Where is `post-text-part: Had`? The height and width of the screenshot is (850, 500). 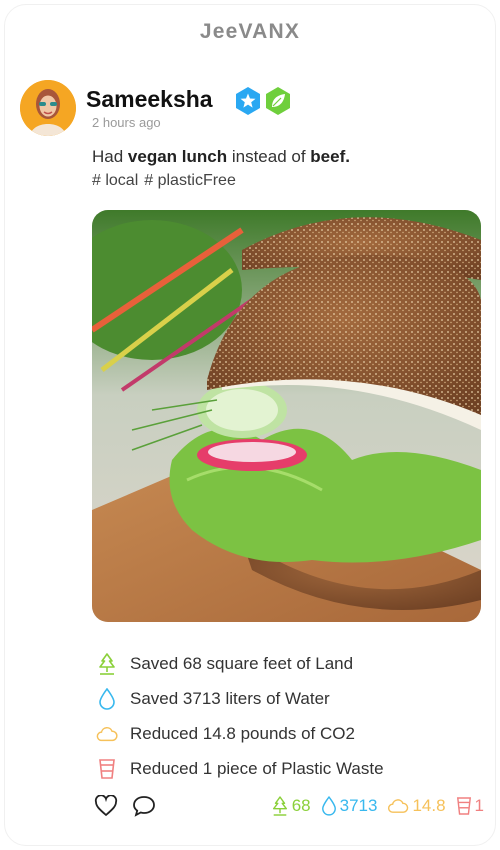
post-text-part: Had is located at coordinates (110, 156).